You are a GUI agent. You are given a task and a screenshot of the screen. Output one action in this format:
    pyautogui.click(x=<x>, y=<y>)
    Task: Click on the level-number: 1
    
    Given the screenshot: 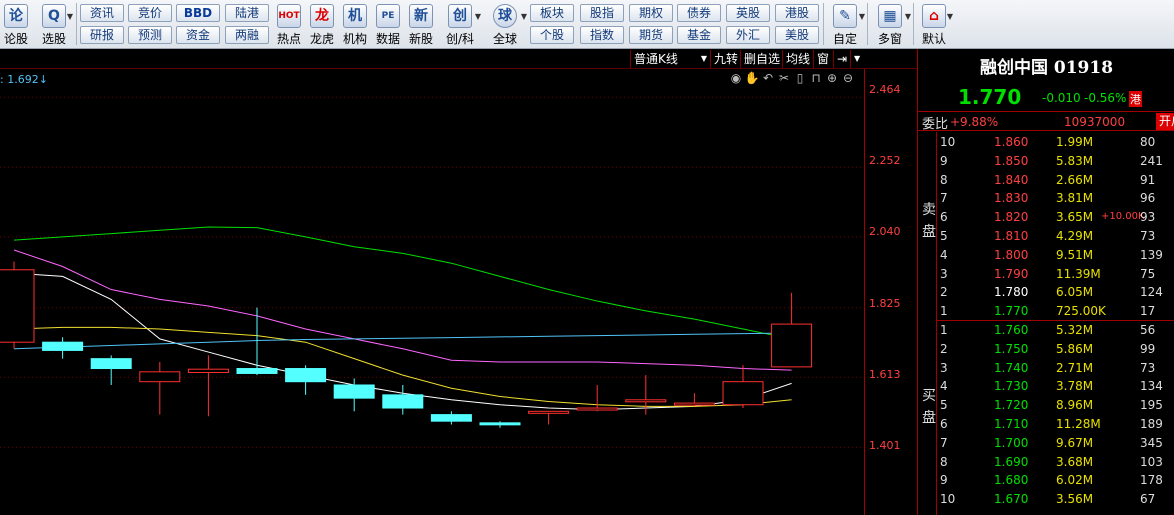 What is the action you would take?
    pyautogui.click(x=944, y=311)
    